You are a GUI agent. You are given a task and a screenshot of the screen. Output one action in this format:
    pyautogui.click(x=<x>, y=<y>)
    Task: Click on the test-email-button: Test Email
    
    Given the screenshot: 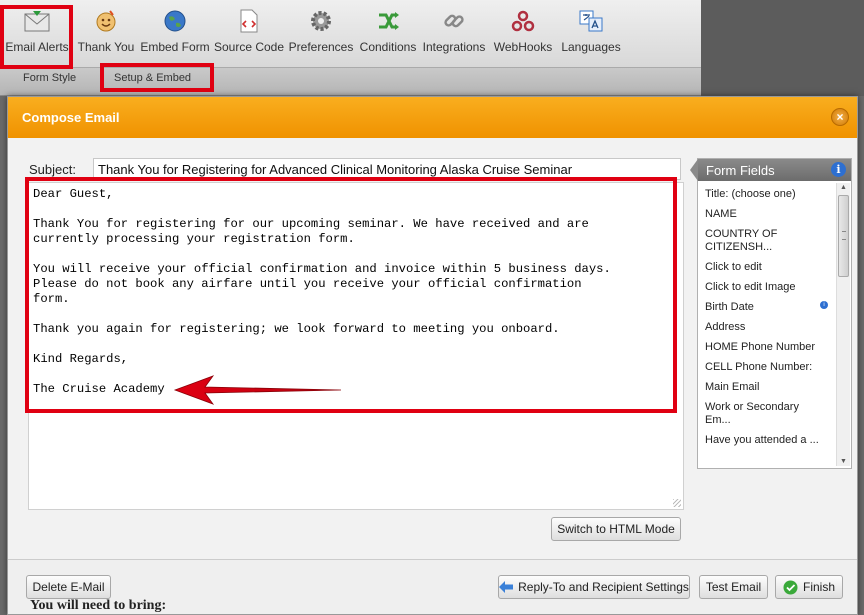 What is the action you would take?
    pyautogui.click(x=733, y=587)
    